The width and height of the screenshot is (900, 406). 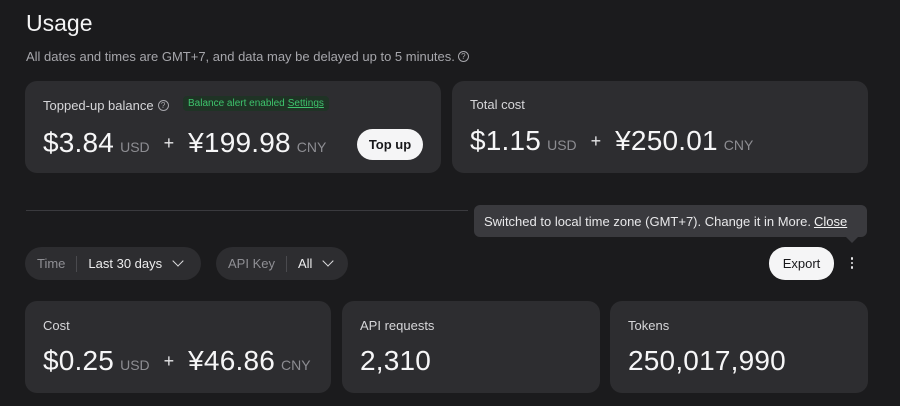 What do you see at coordinates (306, 103) in the screenshot?
I see `balance-alert-settings-link: Settings` at bounding box center [306, 103].